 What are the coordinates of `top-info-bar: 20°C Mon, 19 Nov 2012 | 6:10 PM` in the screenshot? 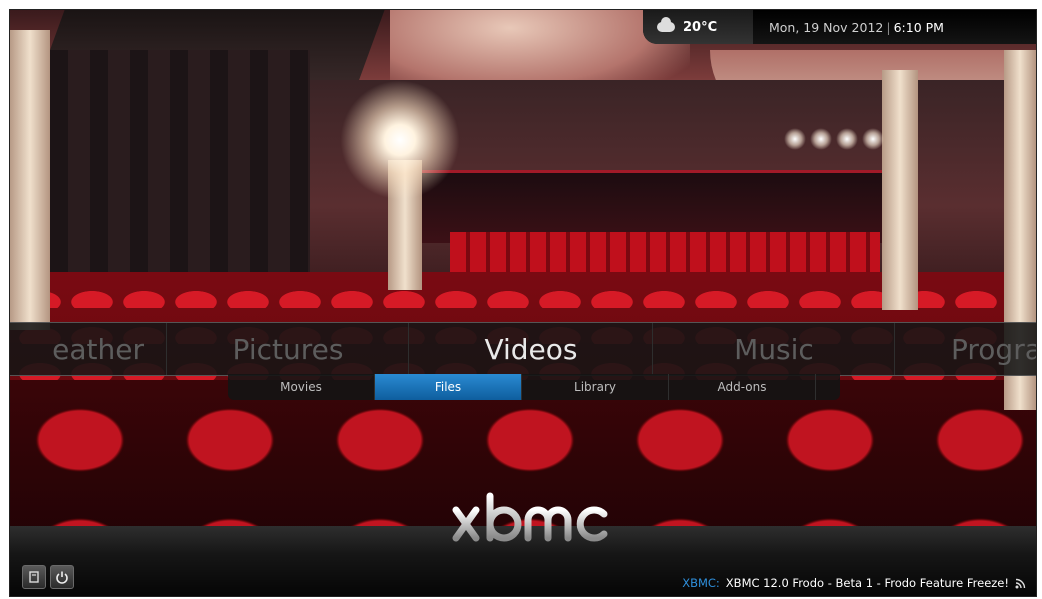 It's located at (839, 27).